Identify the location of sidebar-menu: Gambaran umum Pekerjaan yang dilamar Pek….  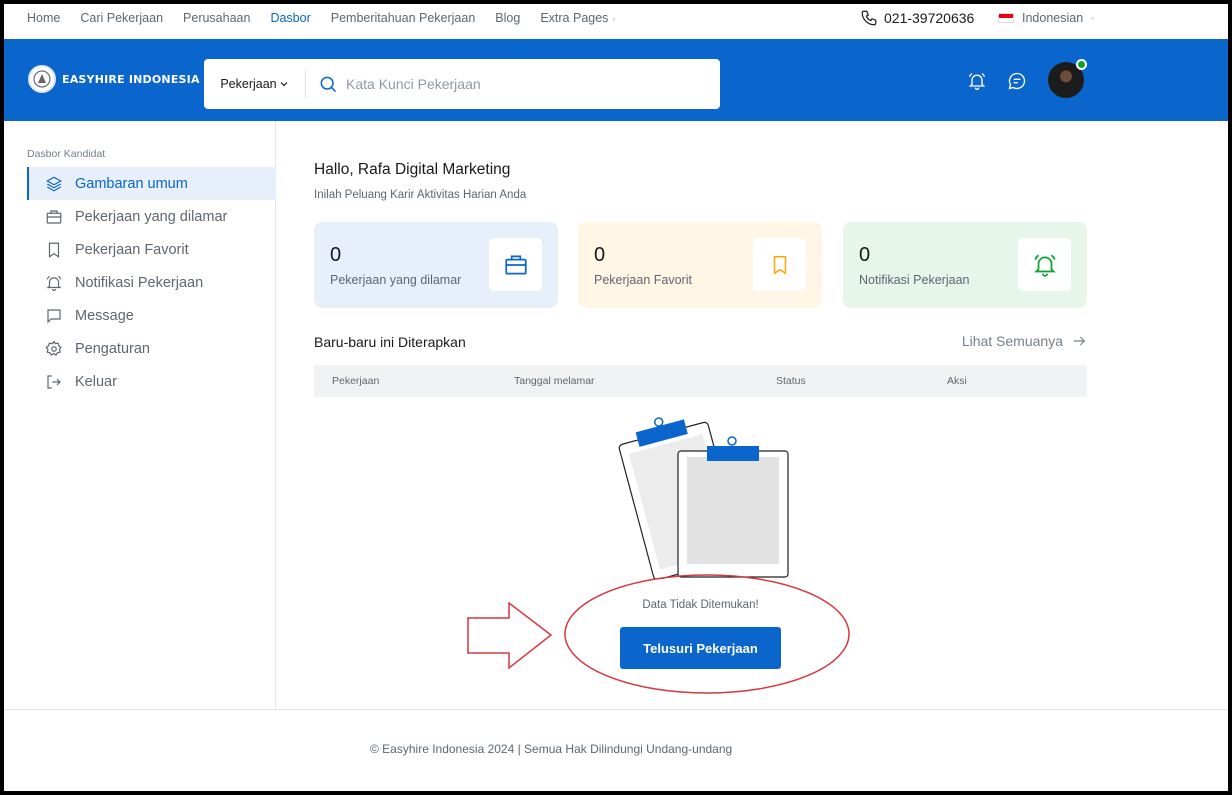
(151, 282).